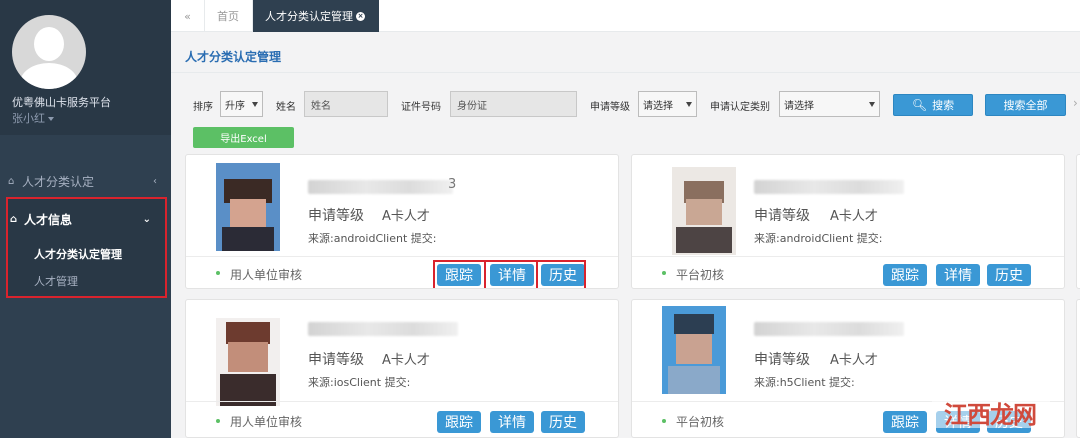 The width and height of the screenshot is (1080, 438). What do you see at coordinates (513, 104) in the screenshot?
I see `id-number-input: 身份证` at bounding box center [513, 104].